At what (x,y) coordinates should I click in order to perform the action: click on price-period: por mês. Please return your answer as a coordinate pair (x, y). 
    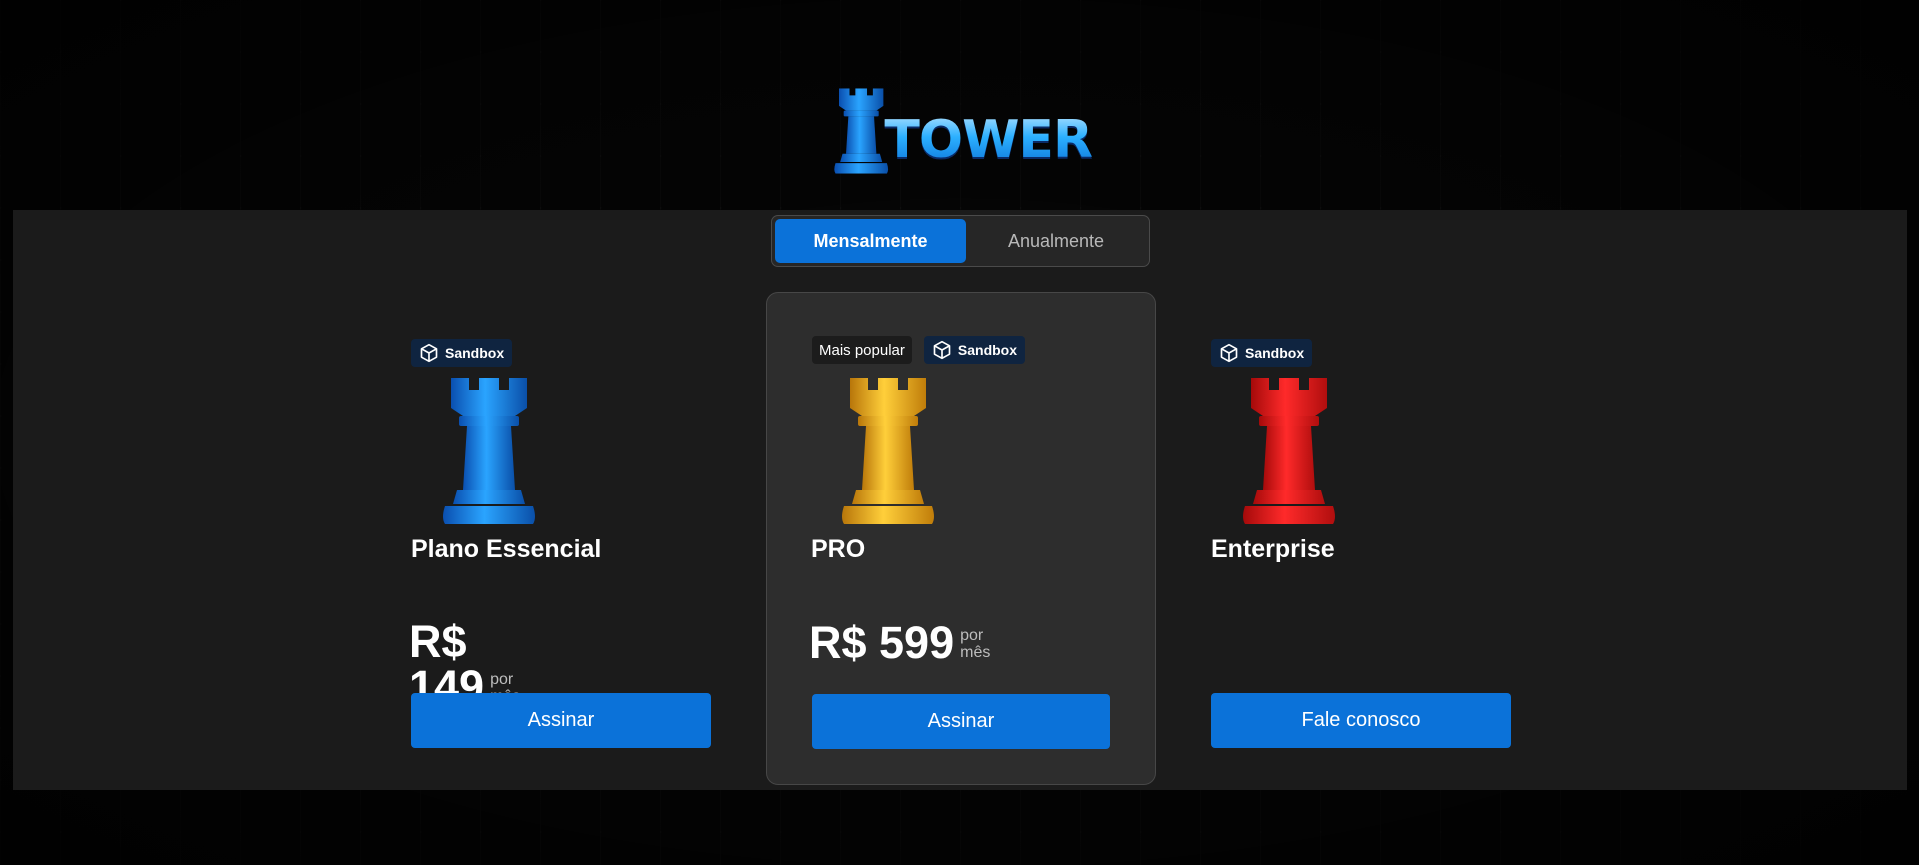
    Looking at the image, I should click on (975, 644).